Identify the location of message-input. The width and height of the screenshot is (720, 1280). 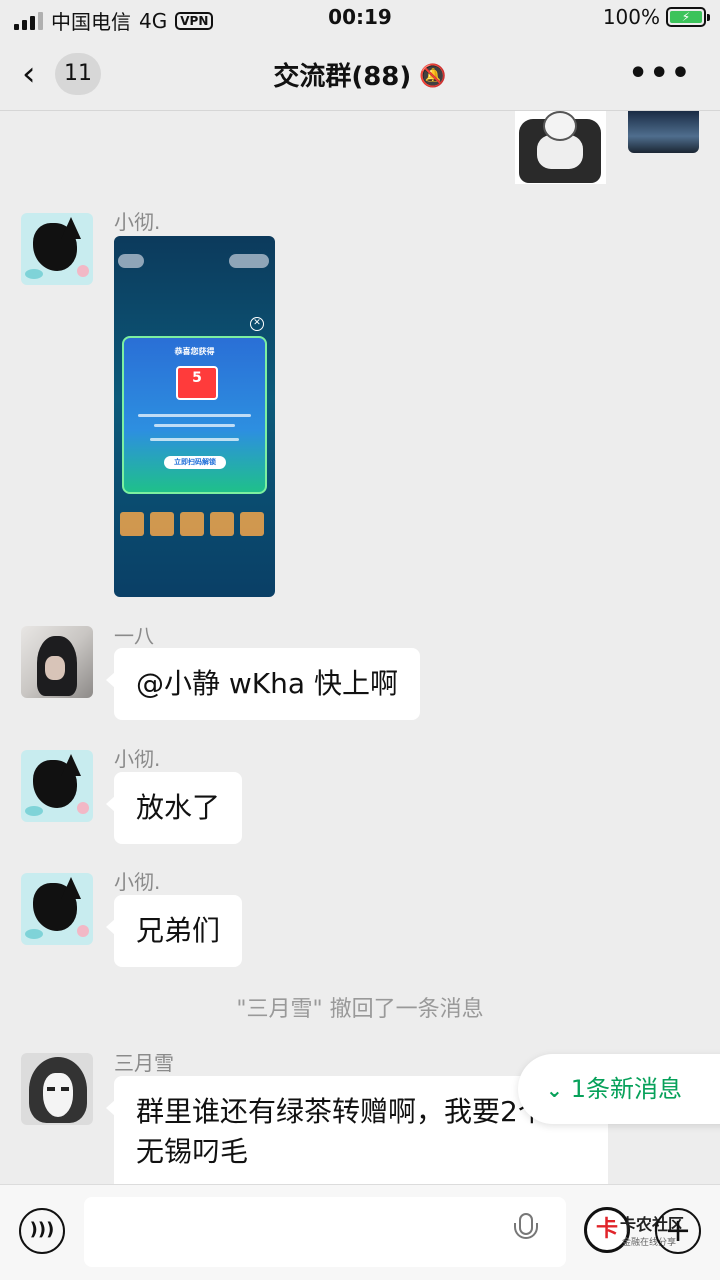
(325, 1232).